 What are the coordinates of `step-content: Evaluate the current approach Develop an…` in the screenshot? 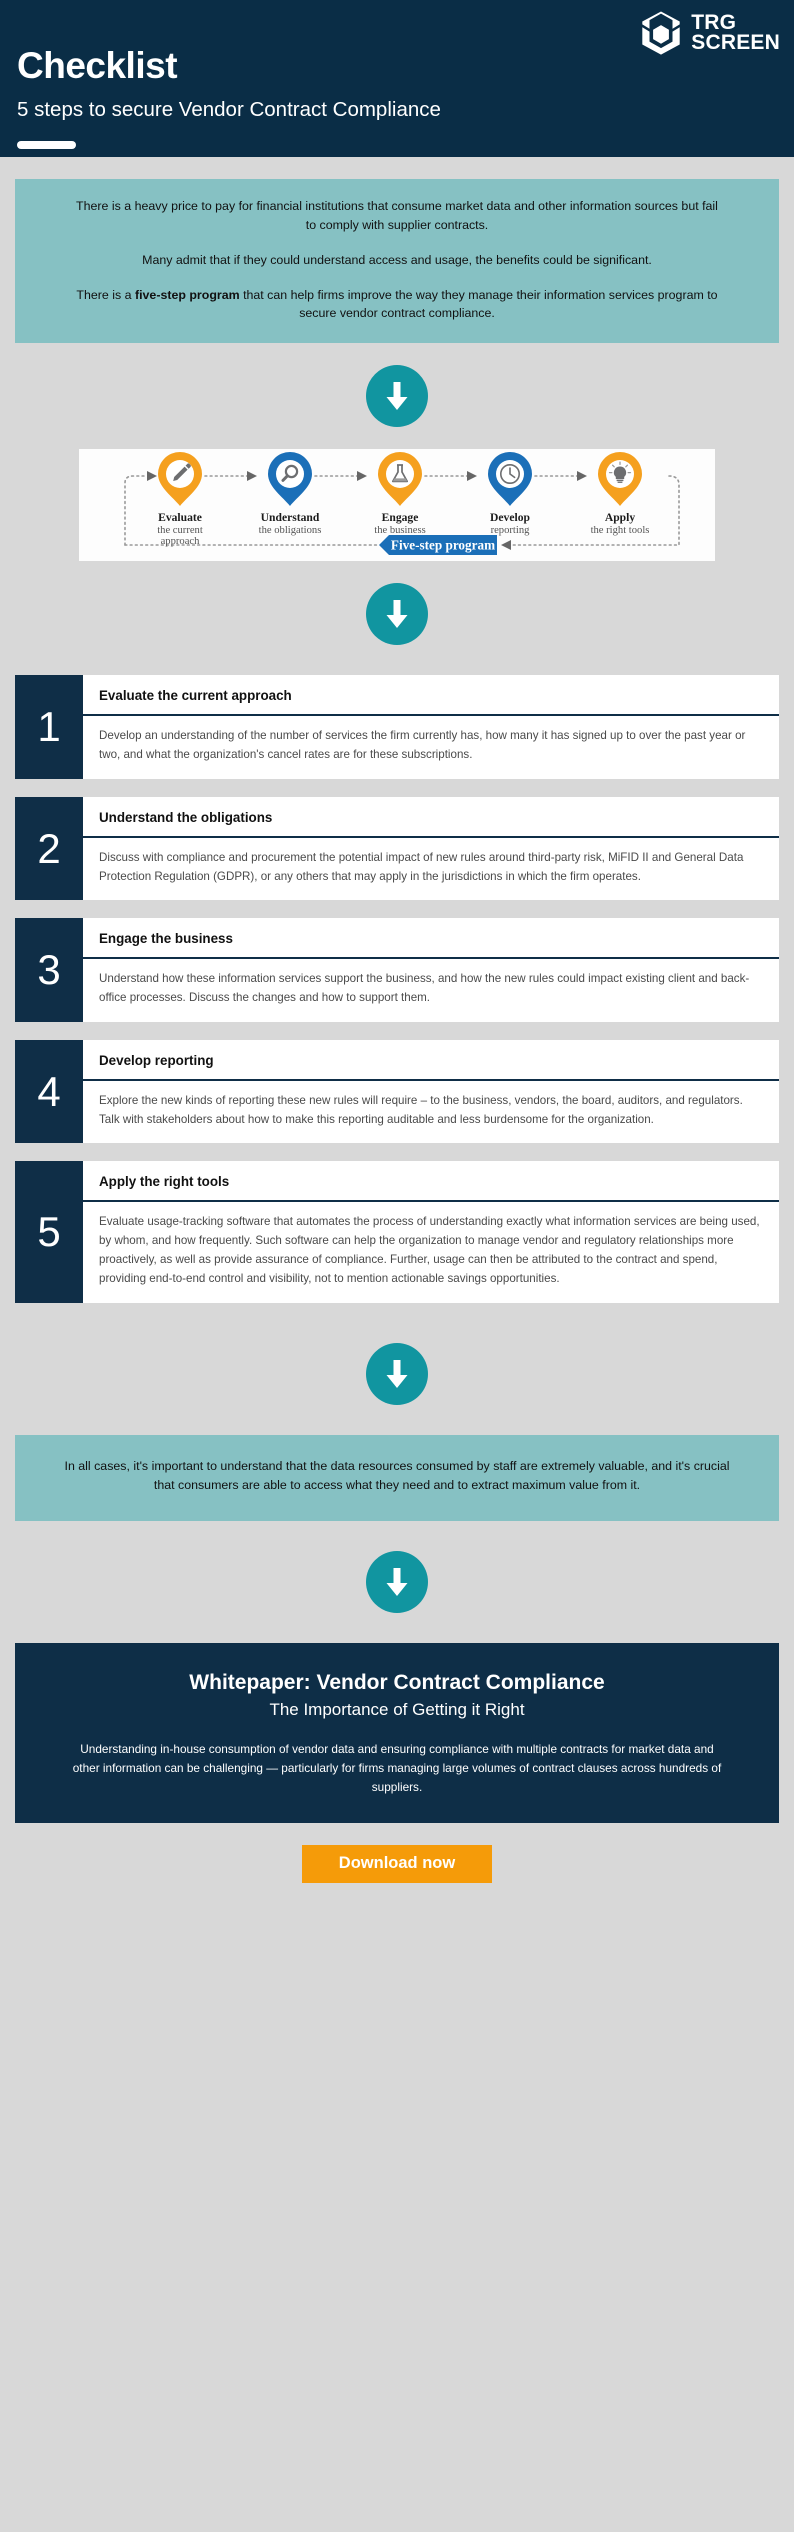 It's located at (431, 727).